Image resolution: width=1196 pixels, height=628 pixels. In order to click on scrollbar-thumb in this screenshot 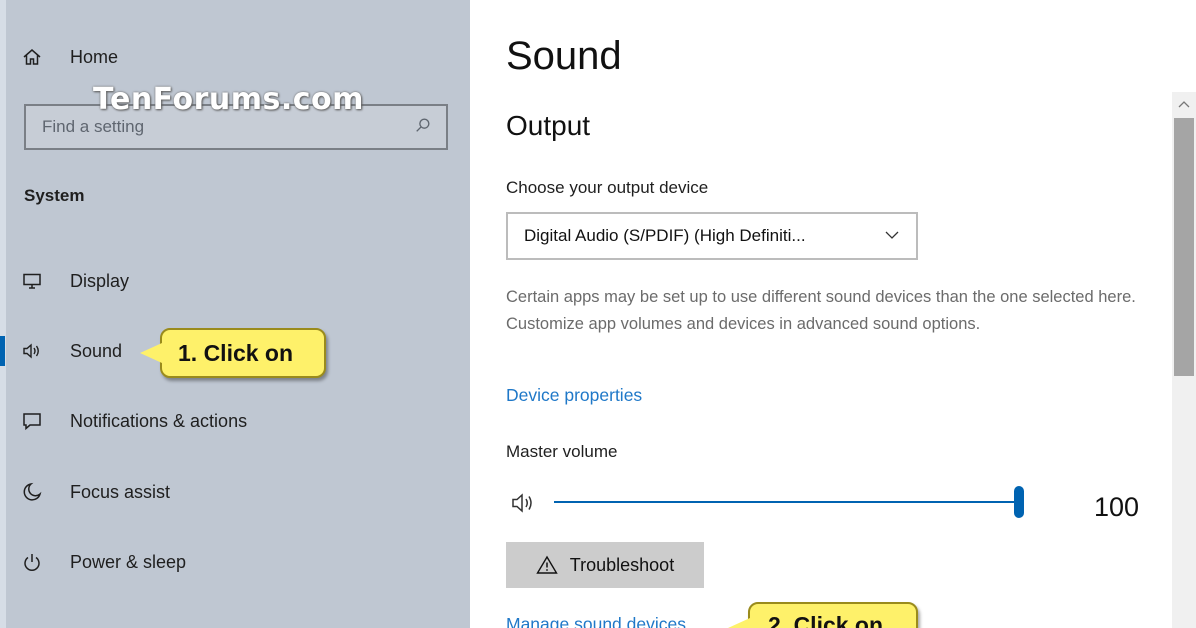, I will do `click(1184, 247)`.